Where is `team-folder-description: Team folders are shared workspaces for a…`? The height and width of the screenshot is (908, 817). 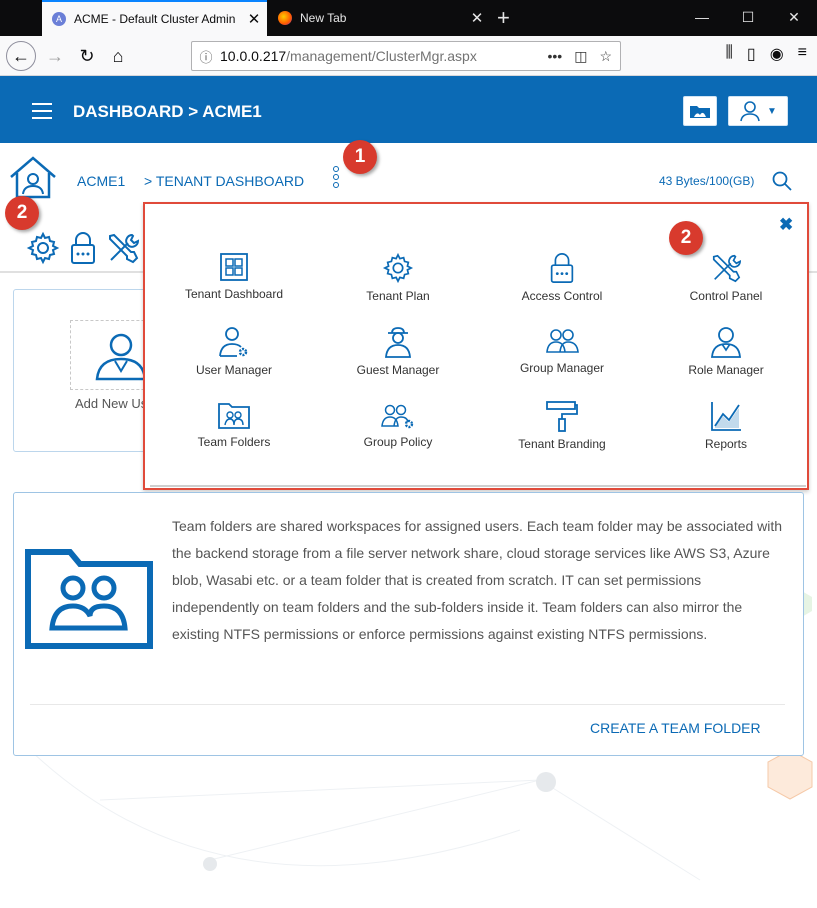
team-folder-description: Team folders are shared workspaces for a… is located at coordinates (477, 580).